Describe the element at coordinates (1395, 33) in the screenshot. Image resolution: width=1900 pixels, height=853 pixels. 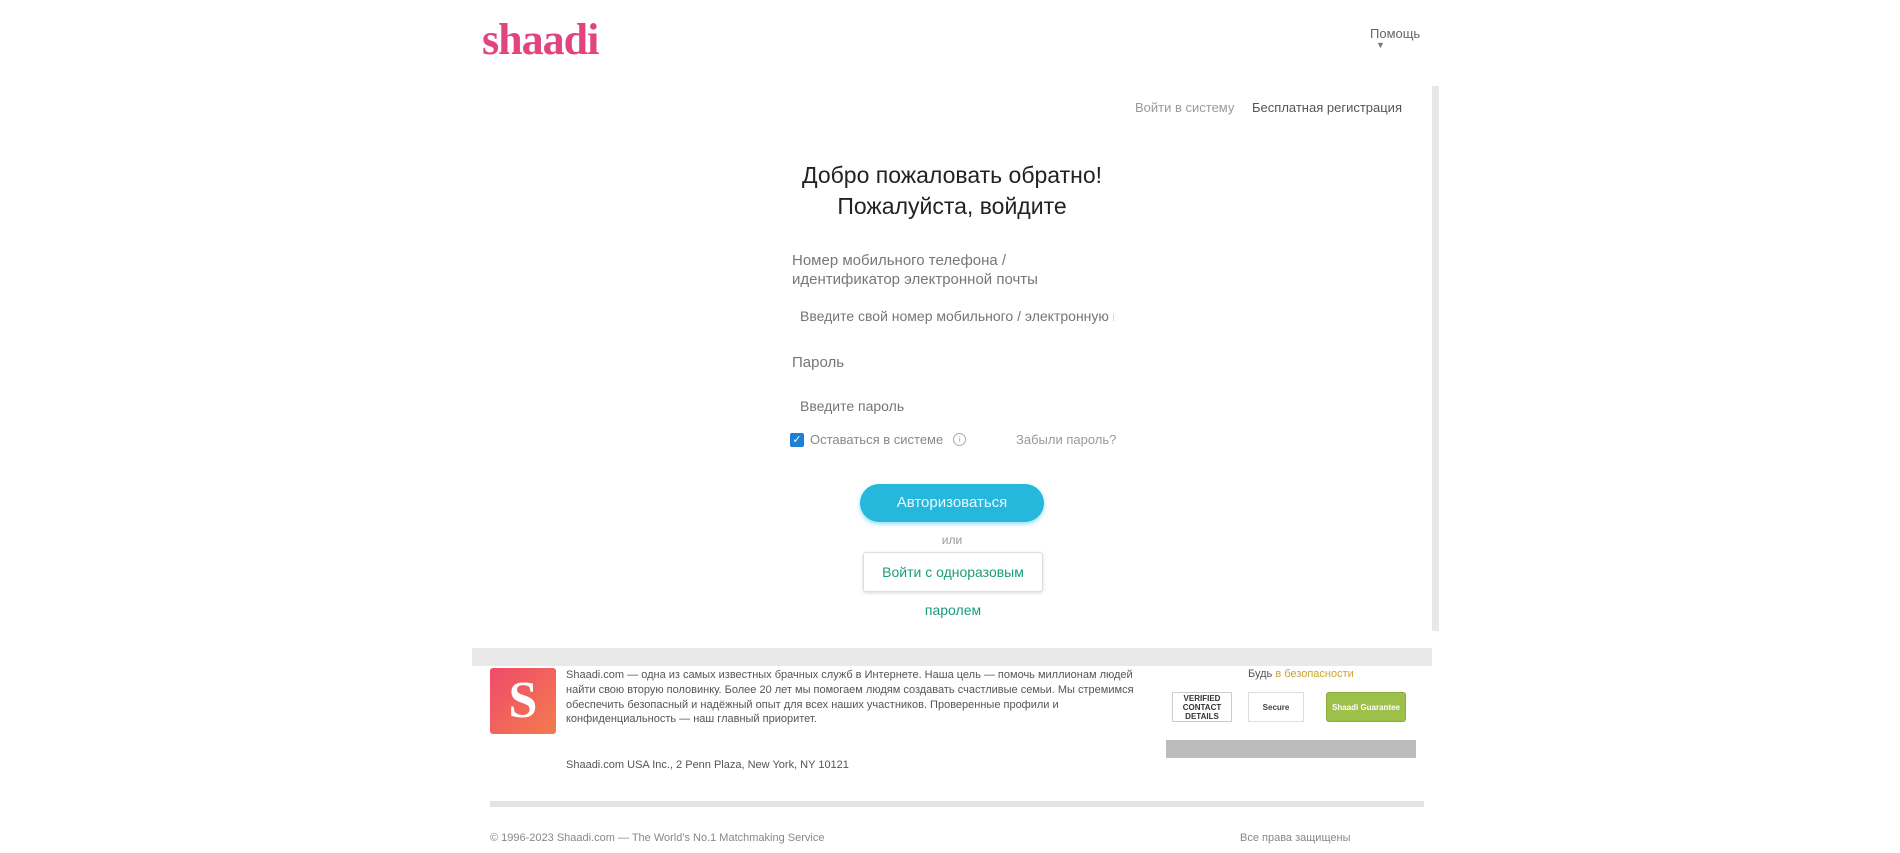
I see `help-link: Помощь` at that location.